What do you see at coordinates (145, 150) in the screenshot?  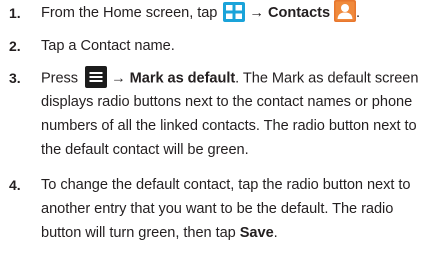 I see `step-3-line-4: the default contact will be green.` at bounding box center [145, 150].